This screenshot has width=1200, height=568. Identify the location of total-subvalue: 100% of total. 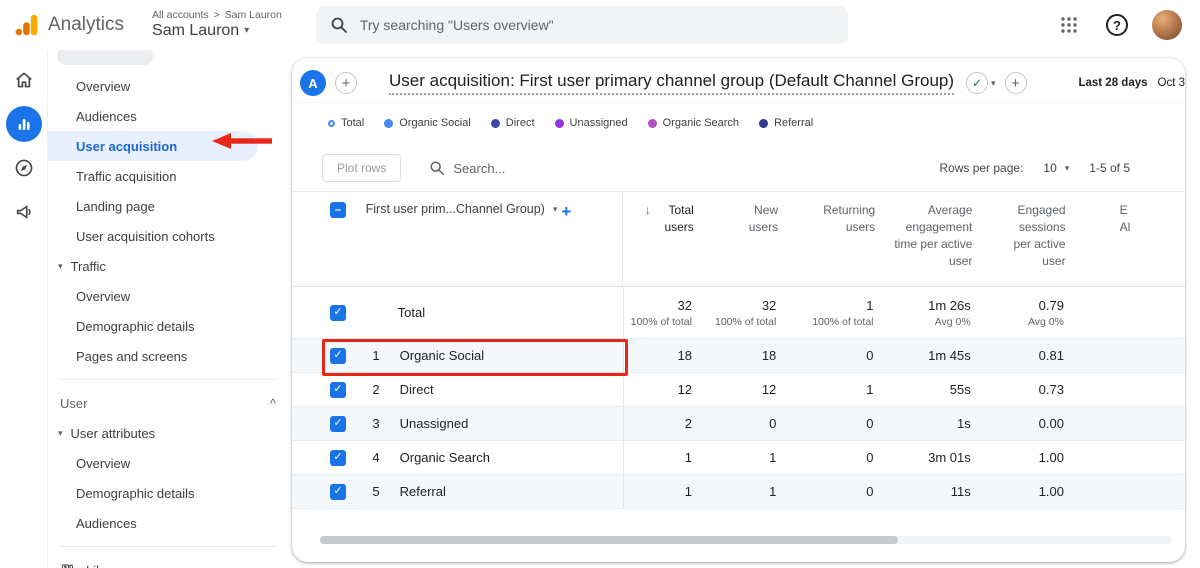
(843, 321).